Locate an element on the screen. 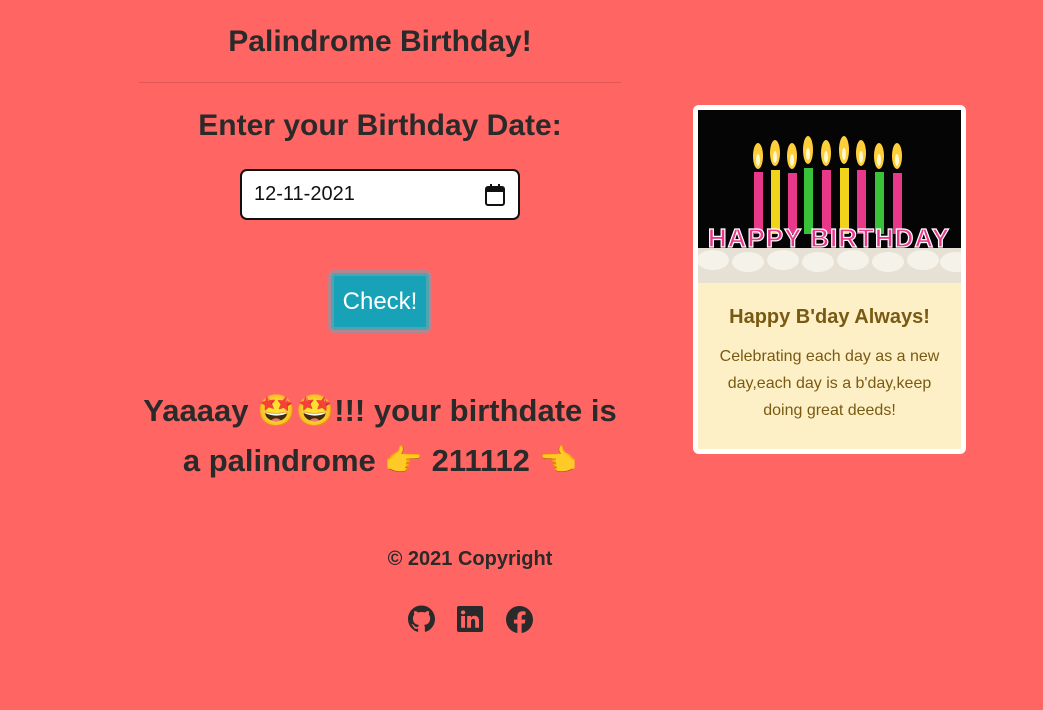 The width and height of the screenshot is (1043, 710). footer: © 2021 Copyright is located at coordinates (470, 591).